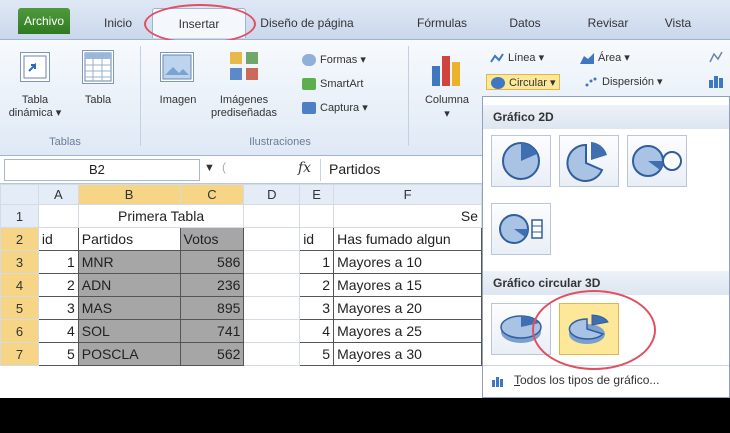 Image resolution: width=730 pixels, height=433 pixels. Describe the element at coordinates (407, 285) in the screenshot. I see `cell: Mayores a 15` at that location.